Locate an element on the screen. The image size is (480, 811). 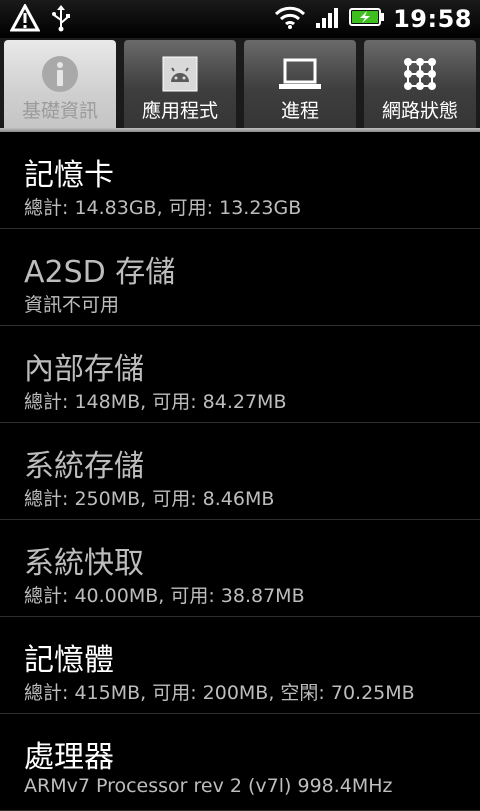
usb-icon is located at coordinates (61, 20).